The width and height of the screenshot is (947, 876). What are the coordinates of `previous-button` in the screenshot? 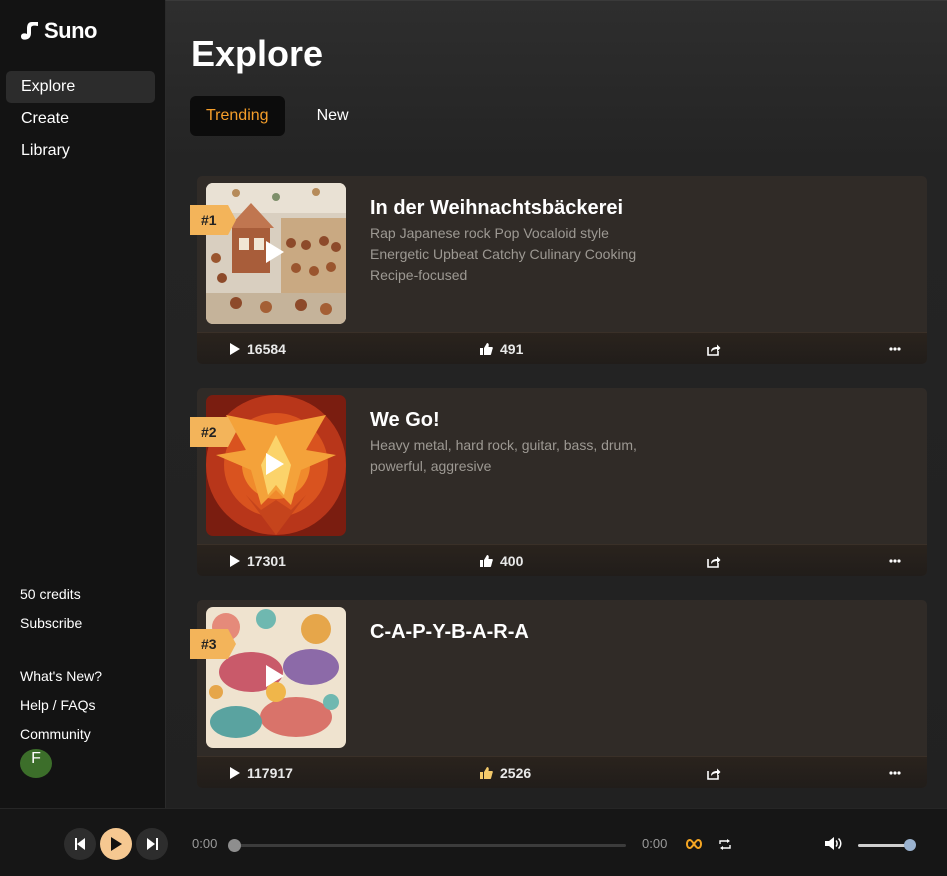 It's located at (80, 844).